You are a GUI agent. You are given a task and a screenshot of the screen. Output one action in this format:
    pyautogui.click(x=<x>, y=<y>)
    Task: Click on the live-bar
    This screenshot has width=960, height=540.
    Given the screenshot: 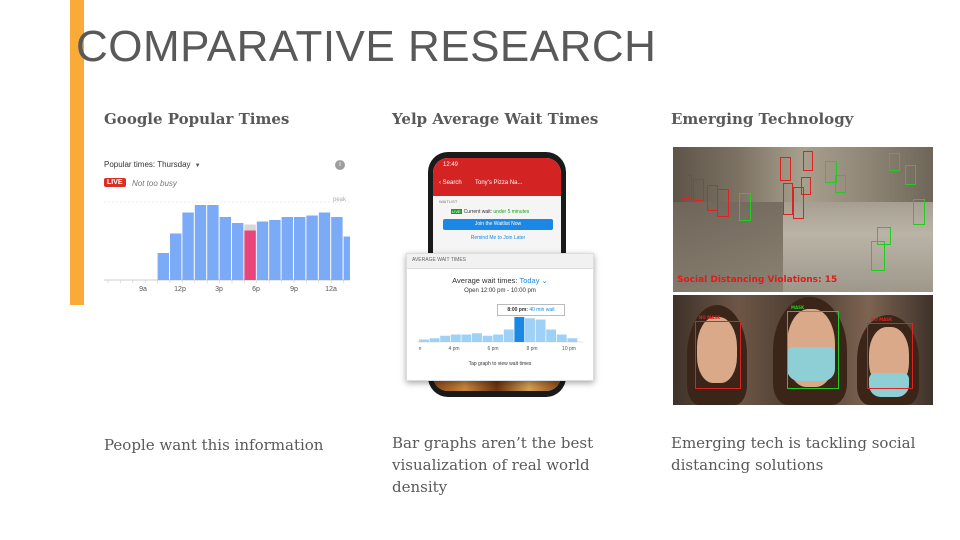 What is the action you would take?
    pyautogui.click(x=250, y=255)
    